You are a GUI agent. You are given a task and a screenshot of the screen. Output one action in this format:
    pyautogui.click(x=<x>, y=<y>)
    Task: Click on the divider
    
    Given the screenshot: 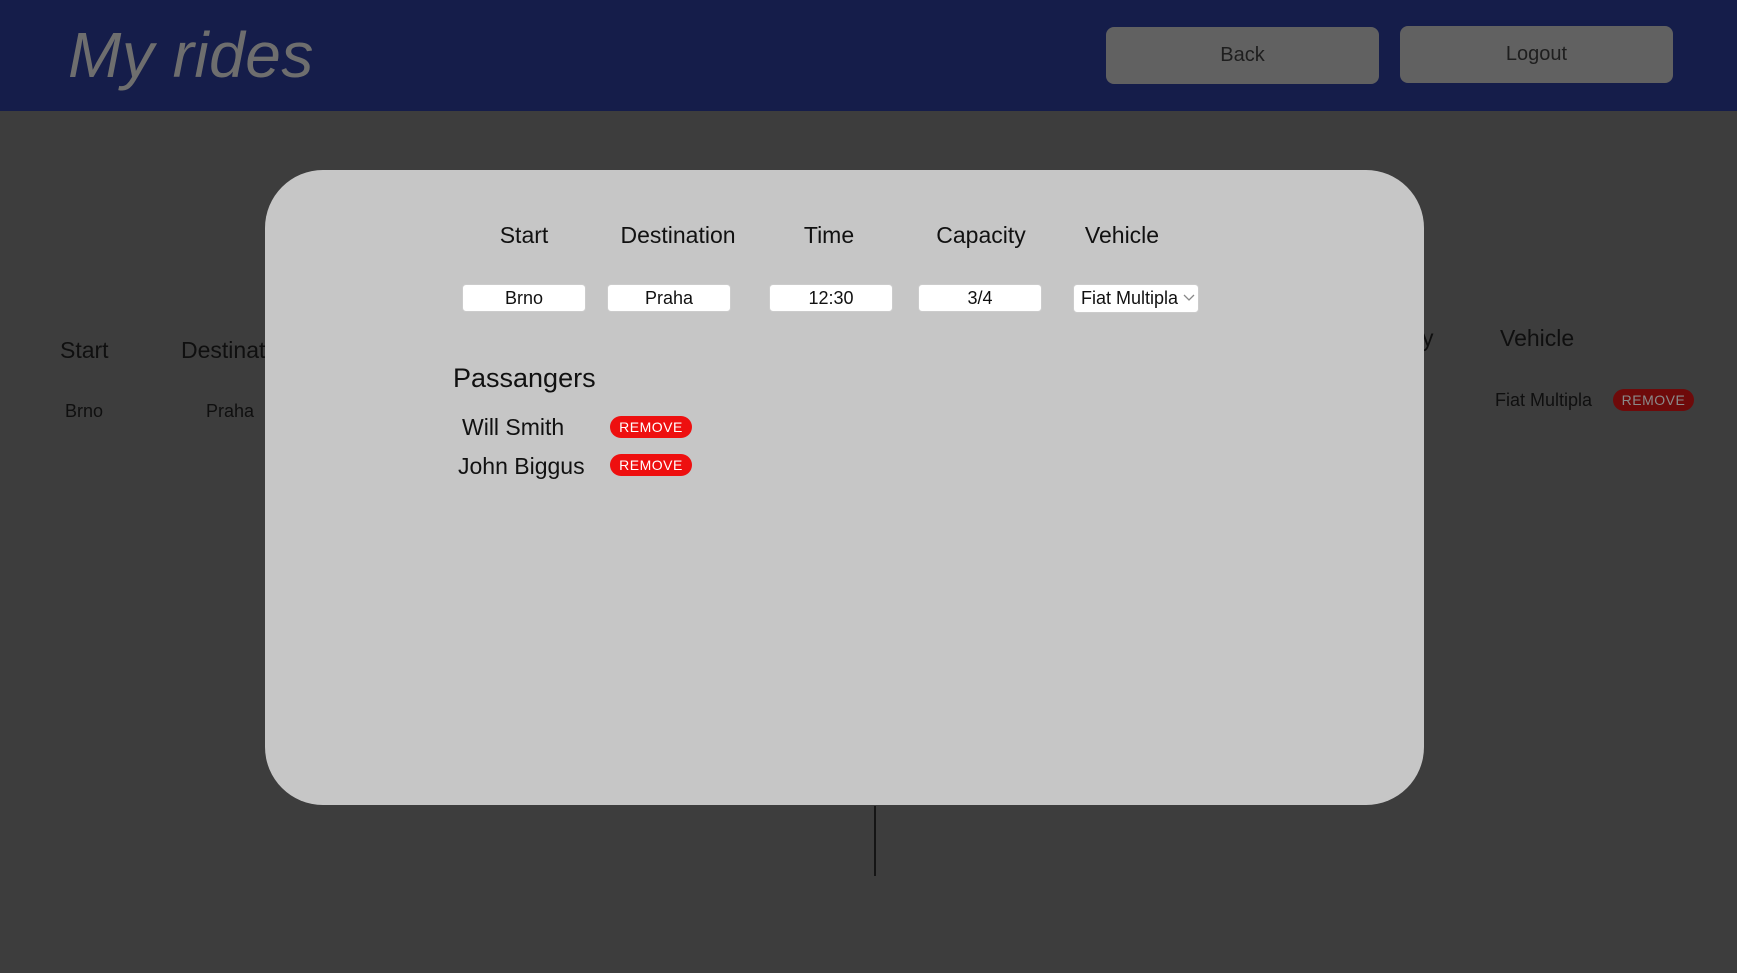 What is the action you would take?
    pyautogui.click(x=875, y=841)
    